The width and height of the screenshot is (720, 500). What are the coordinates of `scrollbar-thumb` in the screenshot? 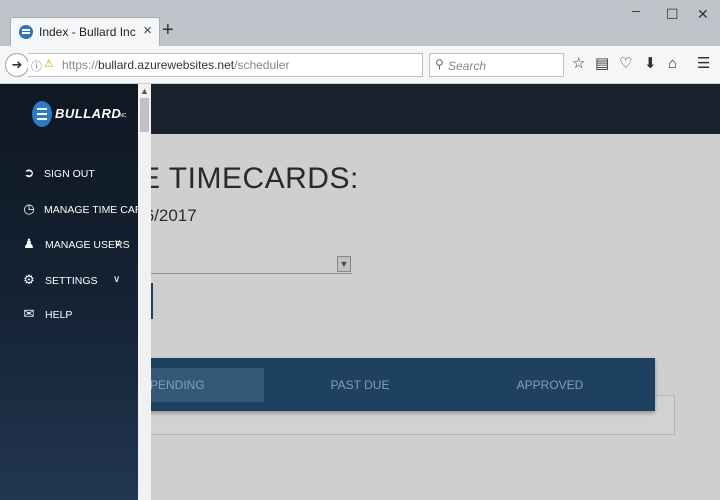 It's located at (144, 115).